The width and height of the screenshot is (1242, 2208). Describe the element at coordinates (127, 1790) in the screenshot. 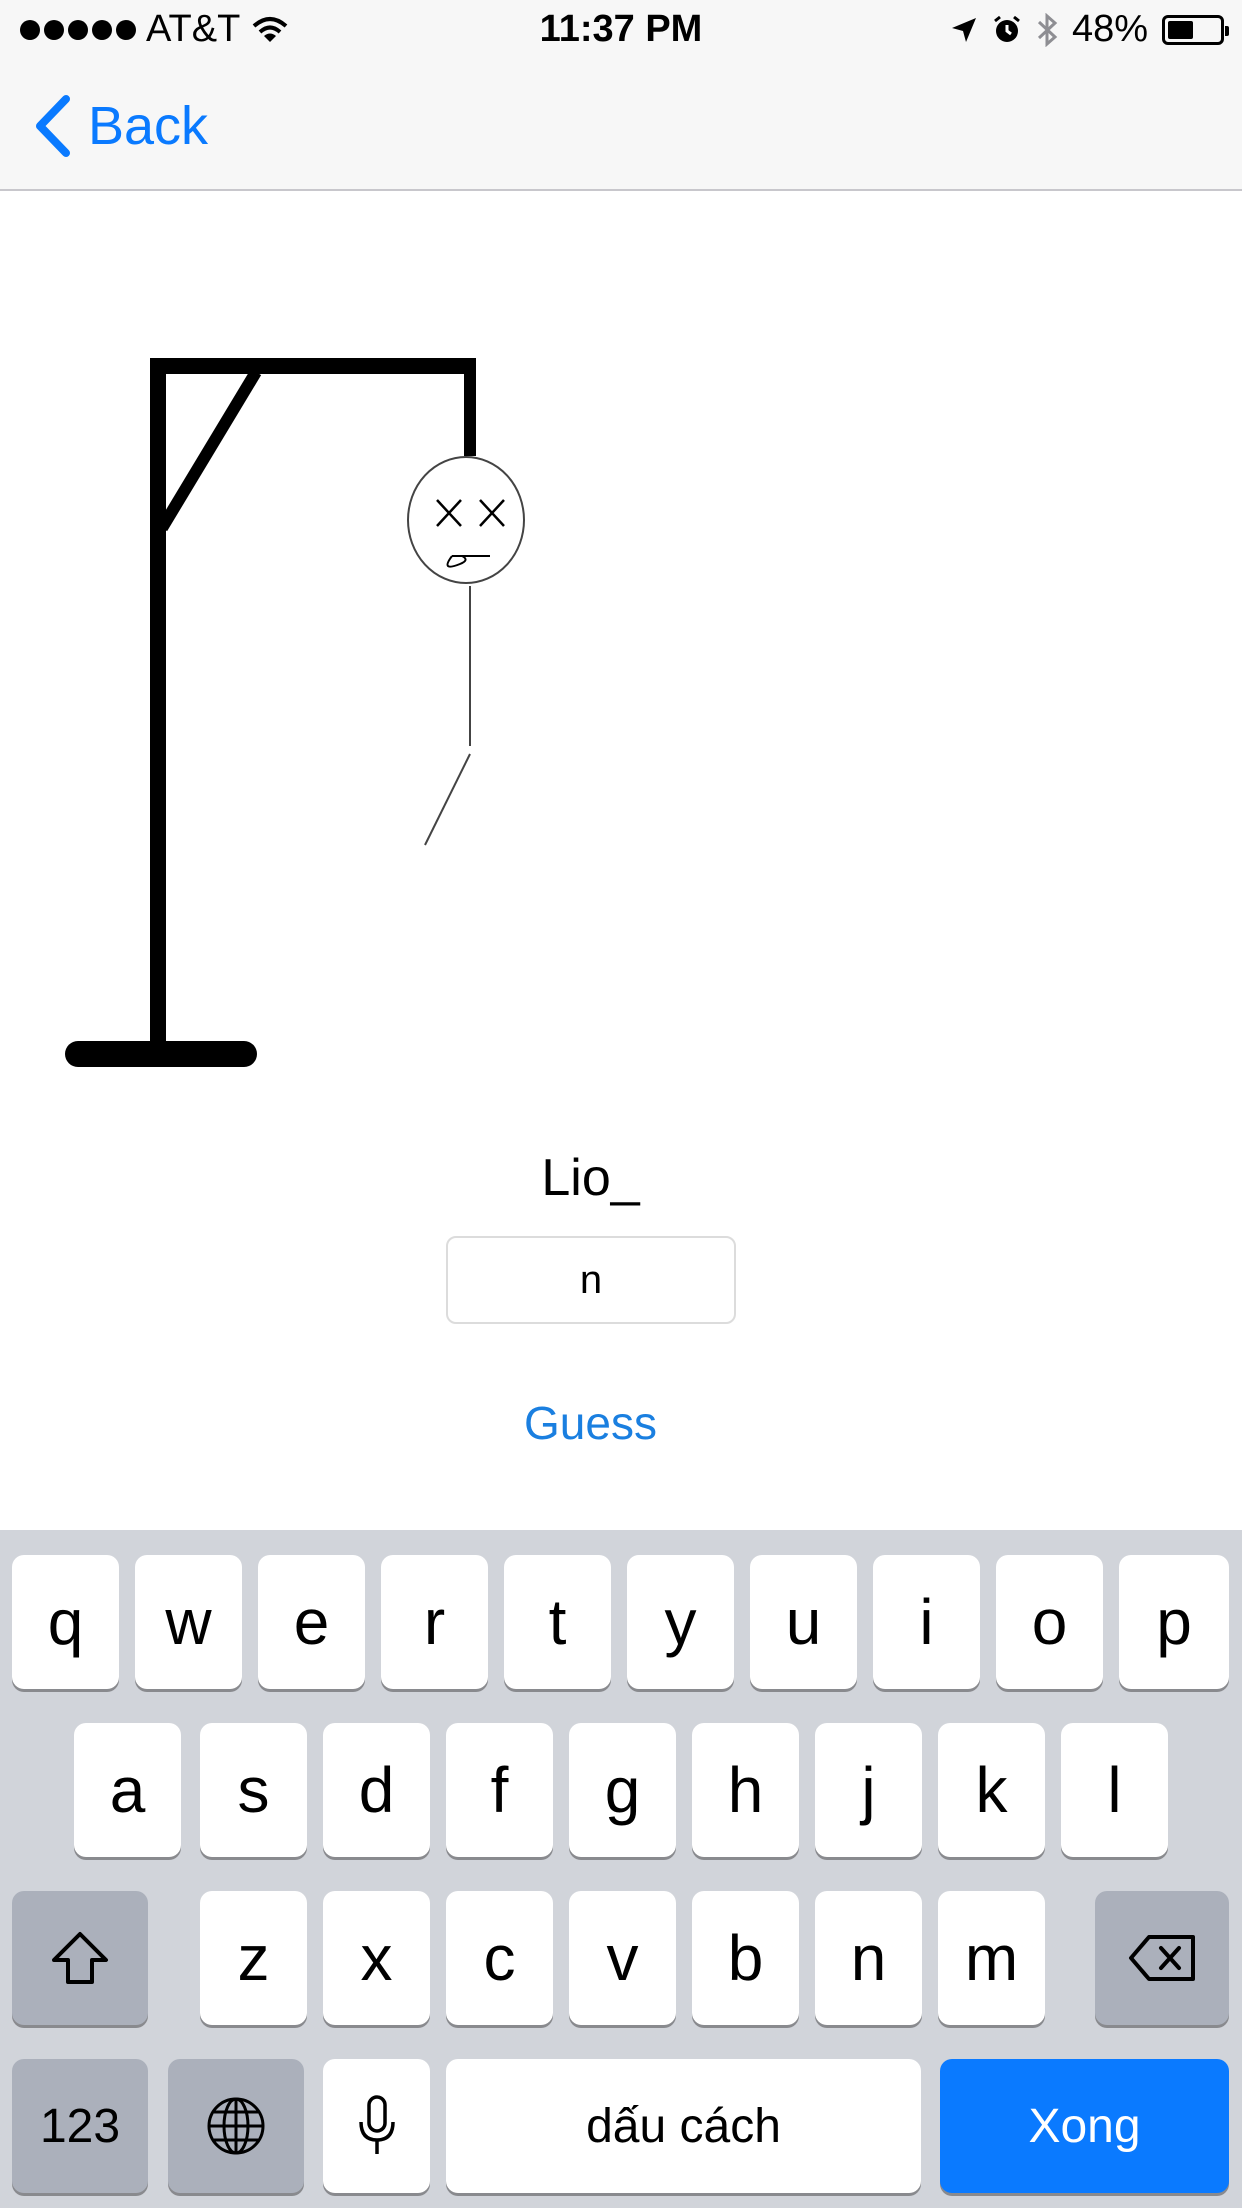

I see `key-a: a` at that location.